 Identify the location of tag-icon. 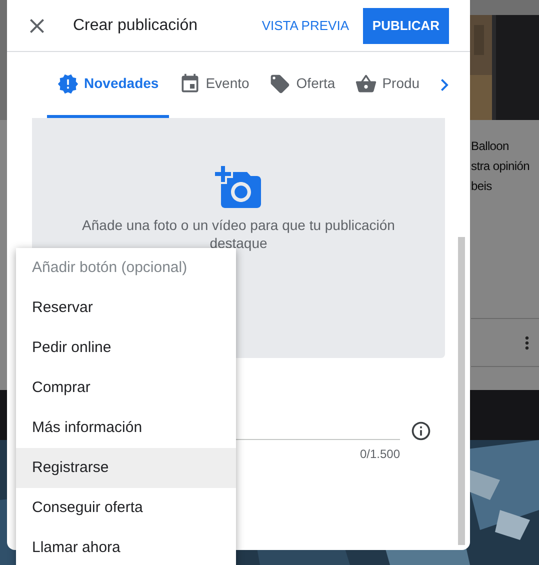
(280, 83).